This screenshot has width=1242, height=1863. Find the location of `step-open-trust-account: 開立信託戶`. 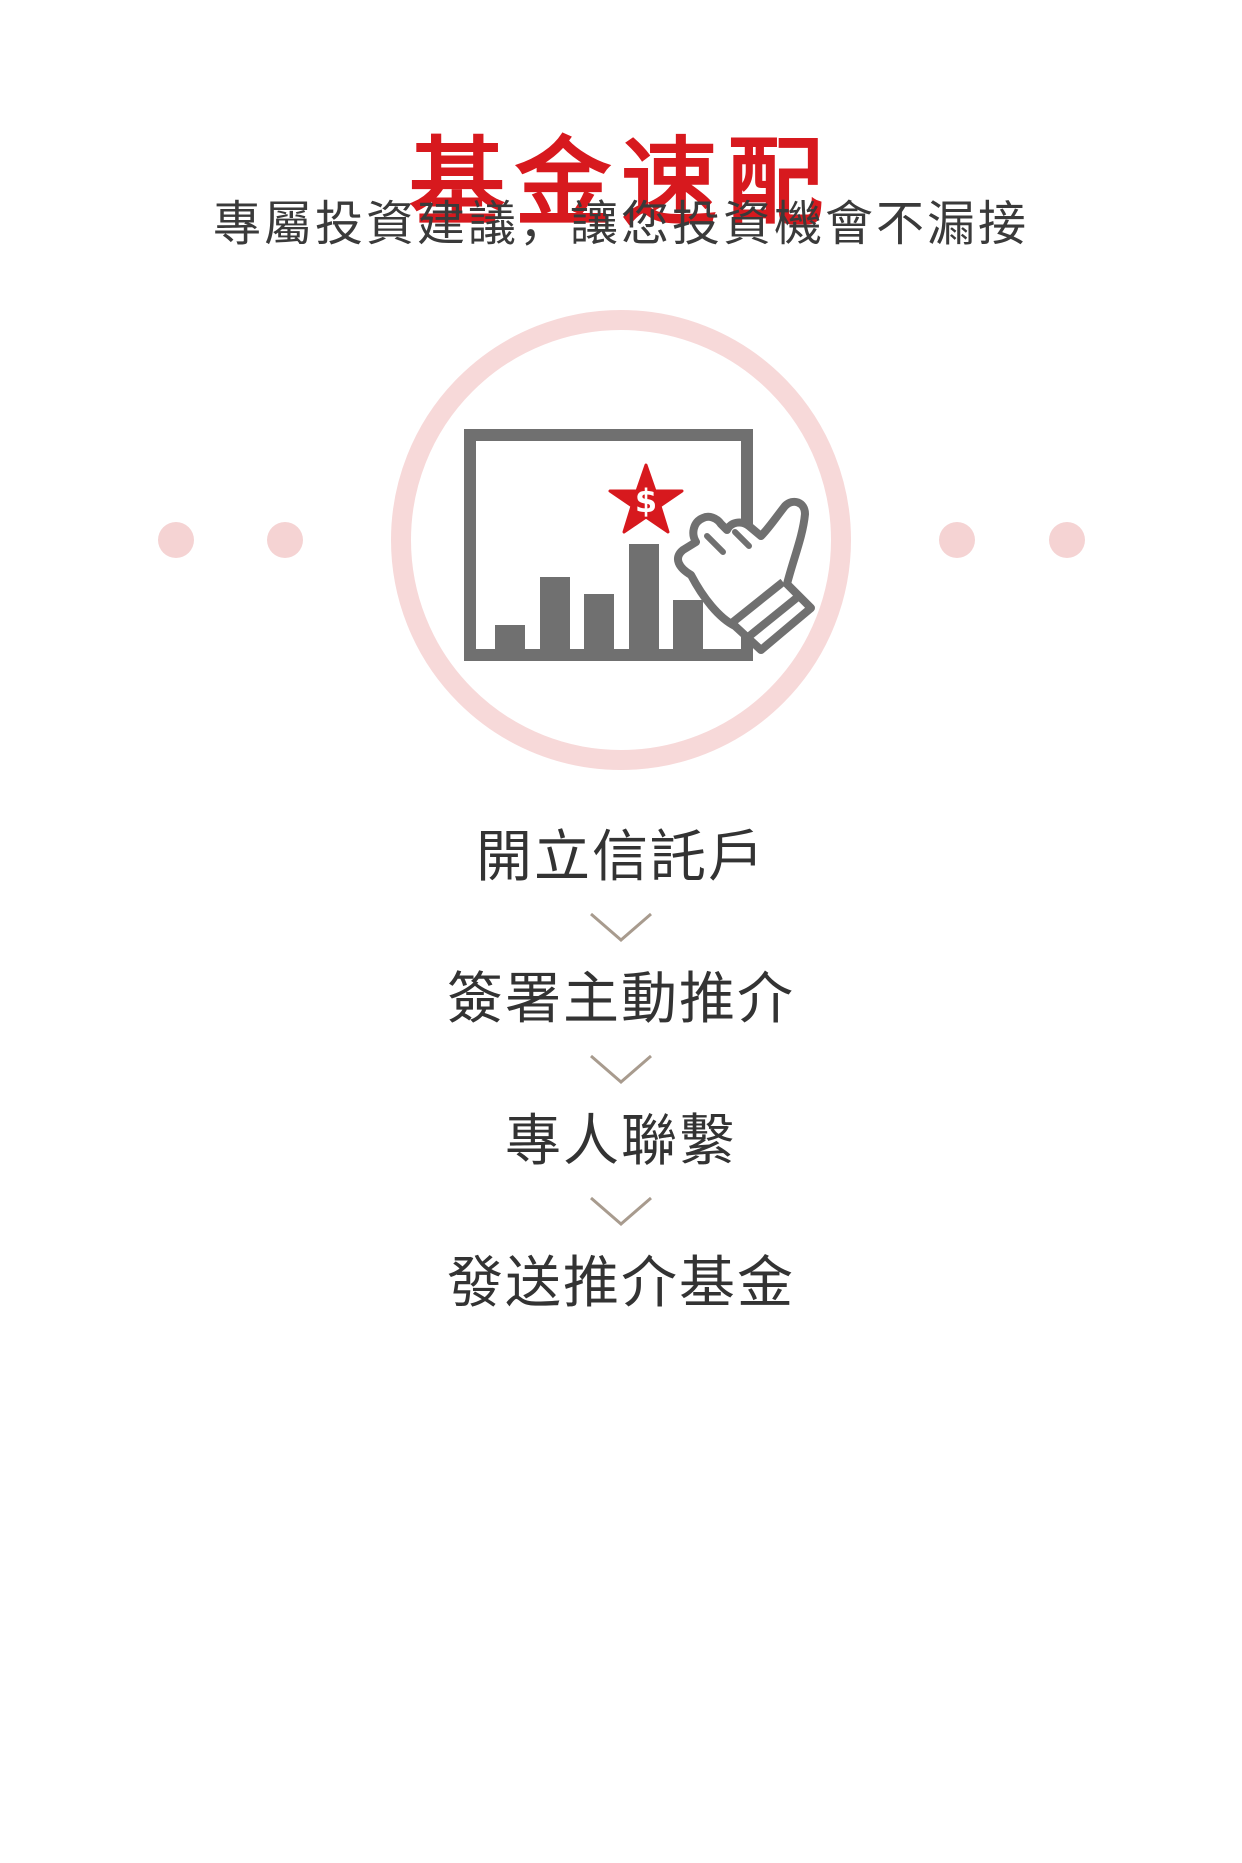

step-open-trust-account: 開立信託戶 is located at coordinates (621, 857).